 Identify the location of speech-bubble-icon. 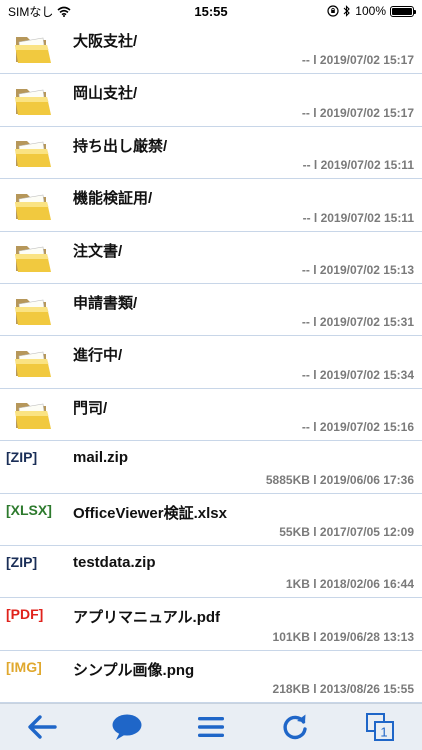
(127, 727).